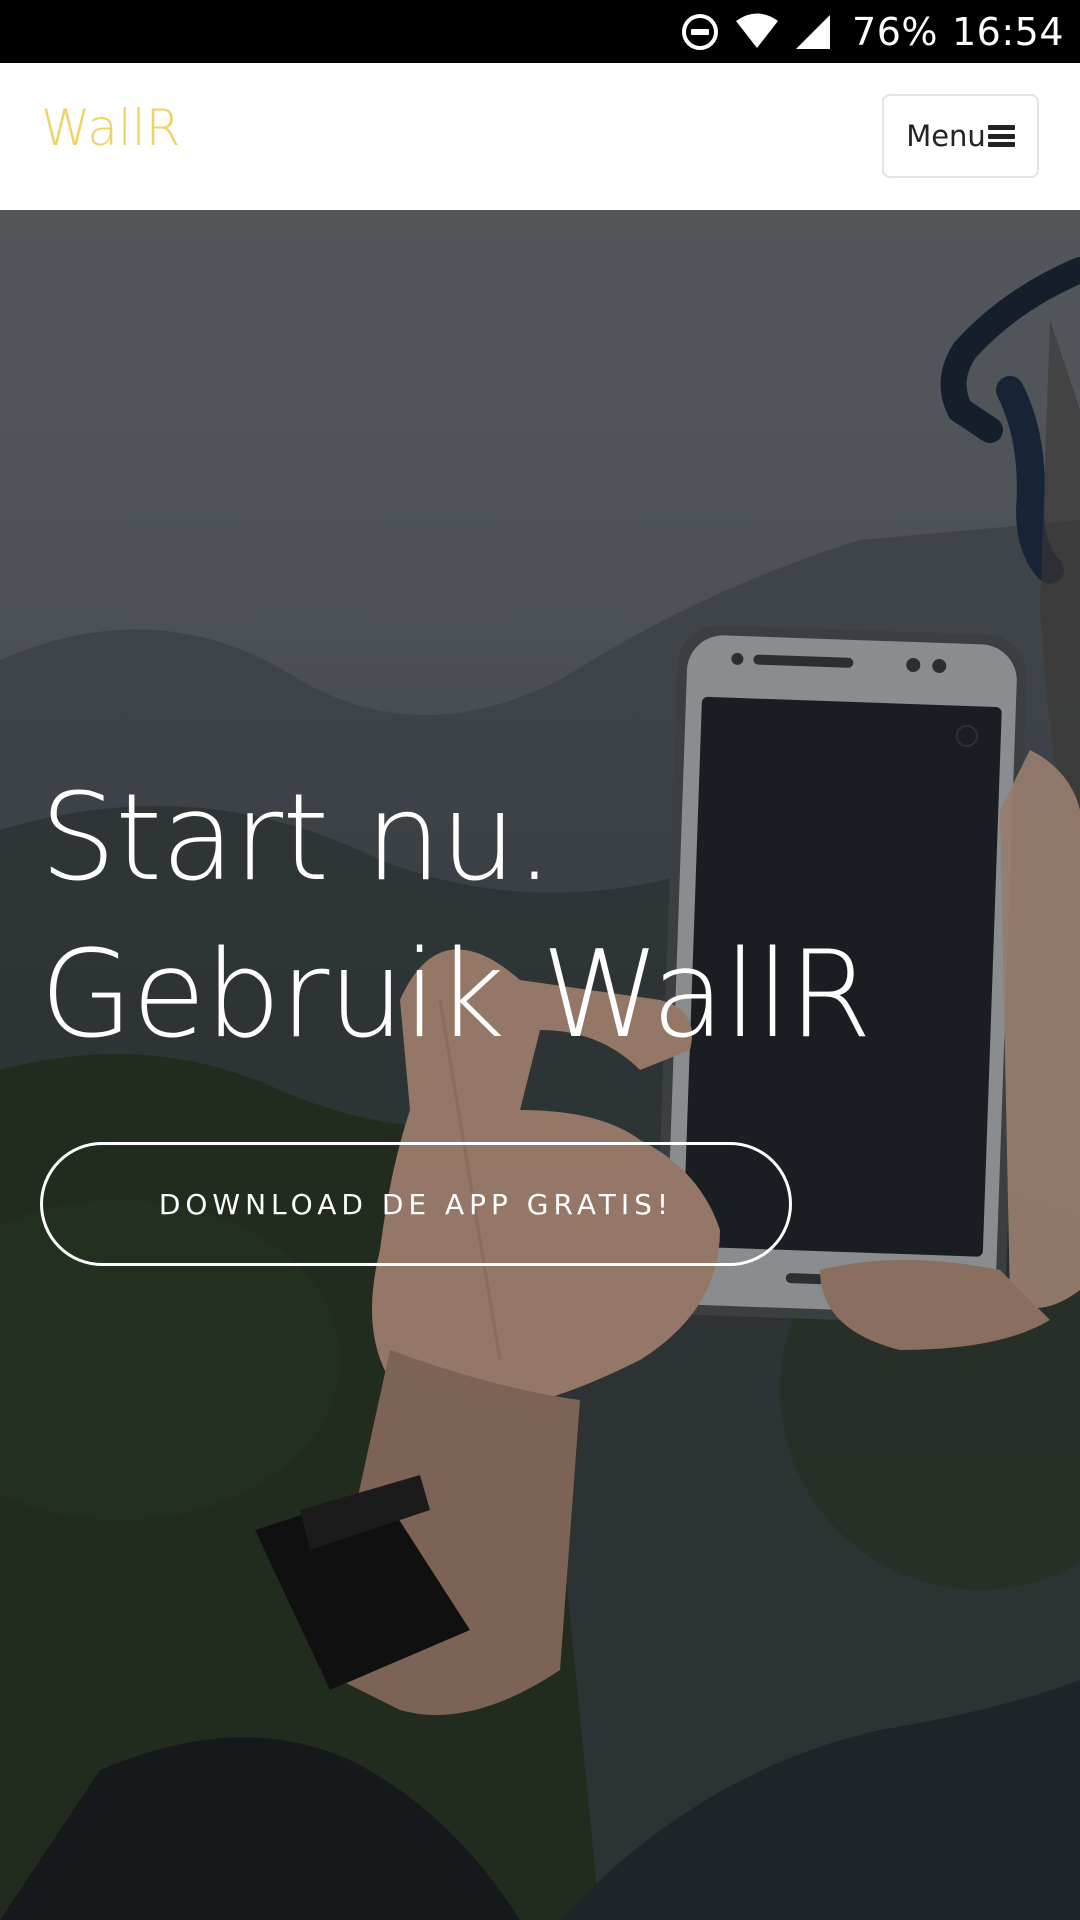 This screenshot has width=1080, height=1920. Describe the element at coordinates (1007, 31) in the screenshot. I see `status-clock: 16:54` at that location.